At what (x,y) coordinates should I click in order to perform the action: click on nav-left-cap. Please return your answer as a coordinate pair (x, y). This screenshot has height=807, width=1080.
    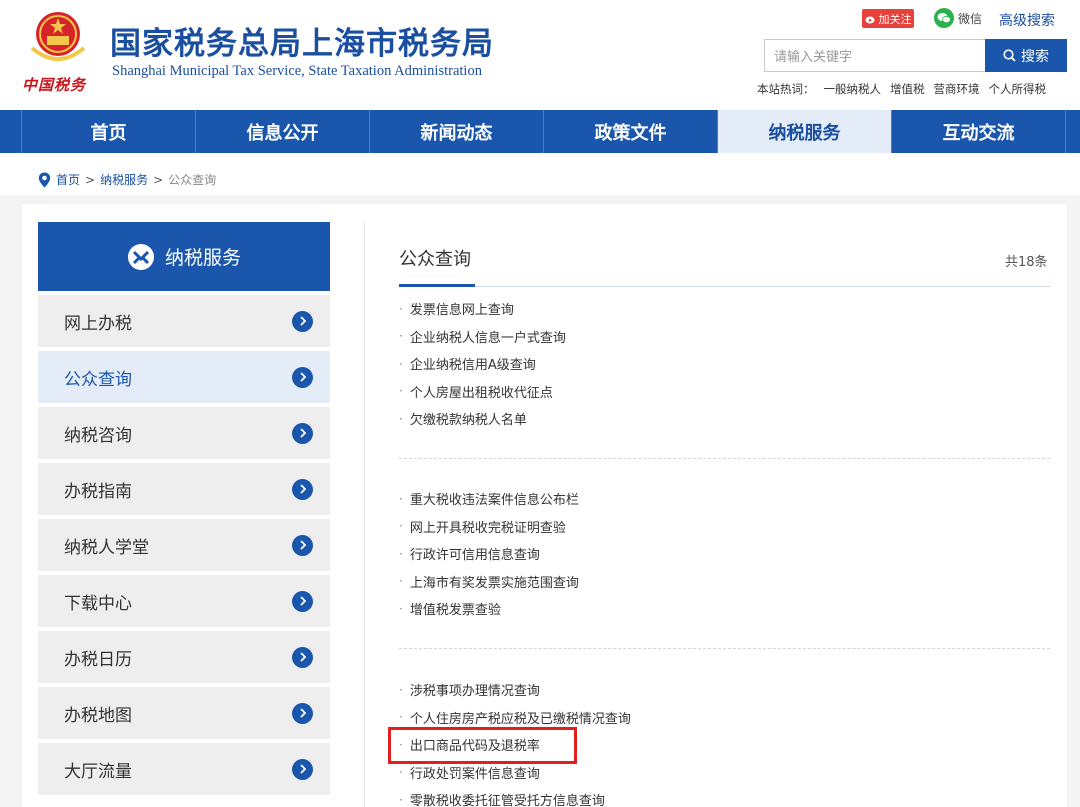
    Looking at the image, I should click on (11, 131).